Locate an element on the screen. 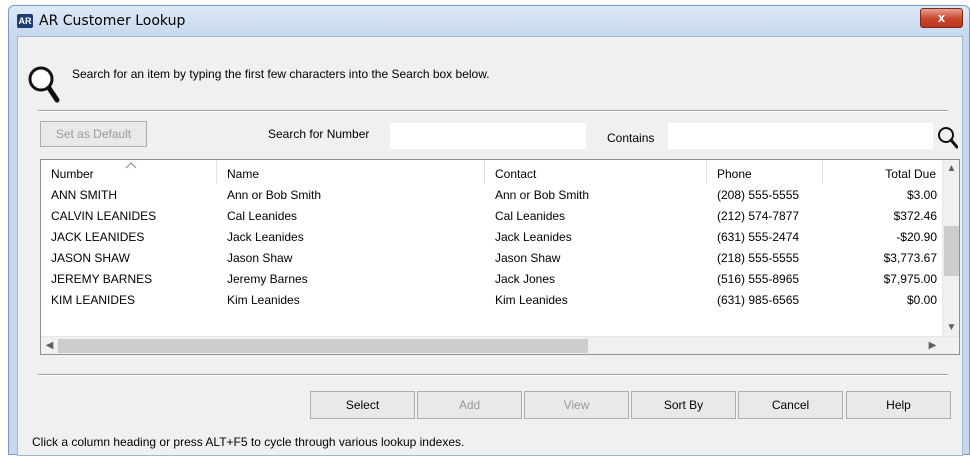  cell-phone: (631) 985-6565 is located at coordinates (758, 300).